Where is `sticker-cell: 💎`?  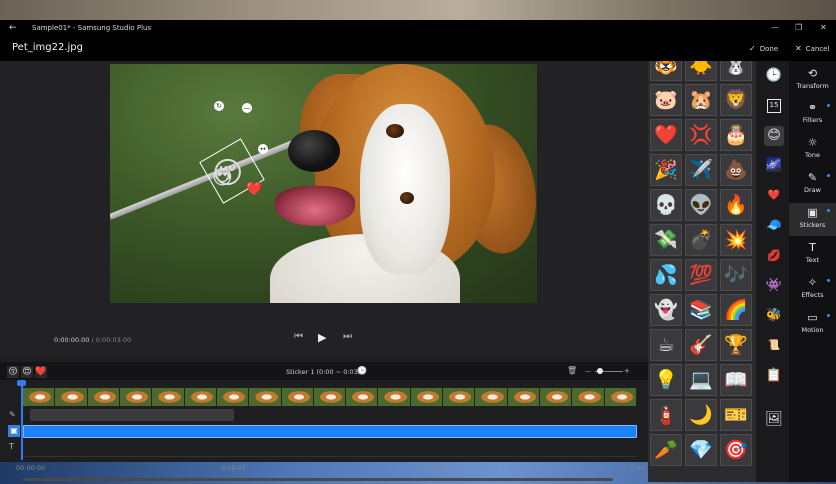 sticker-cell: 💎 is located at coordinates (701, 450).